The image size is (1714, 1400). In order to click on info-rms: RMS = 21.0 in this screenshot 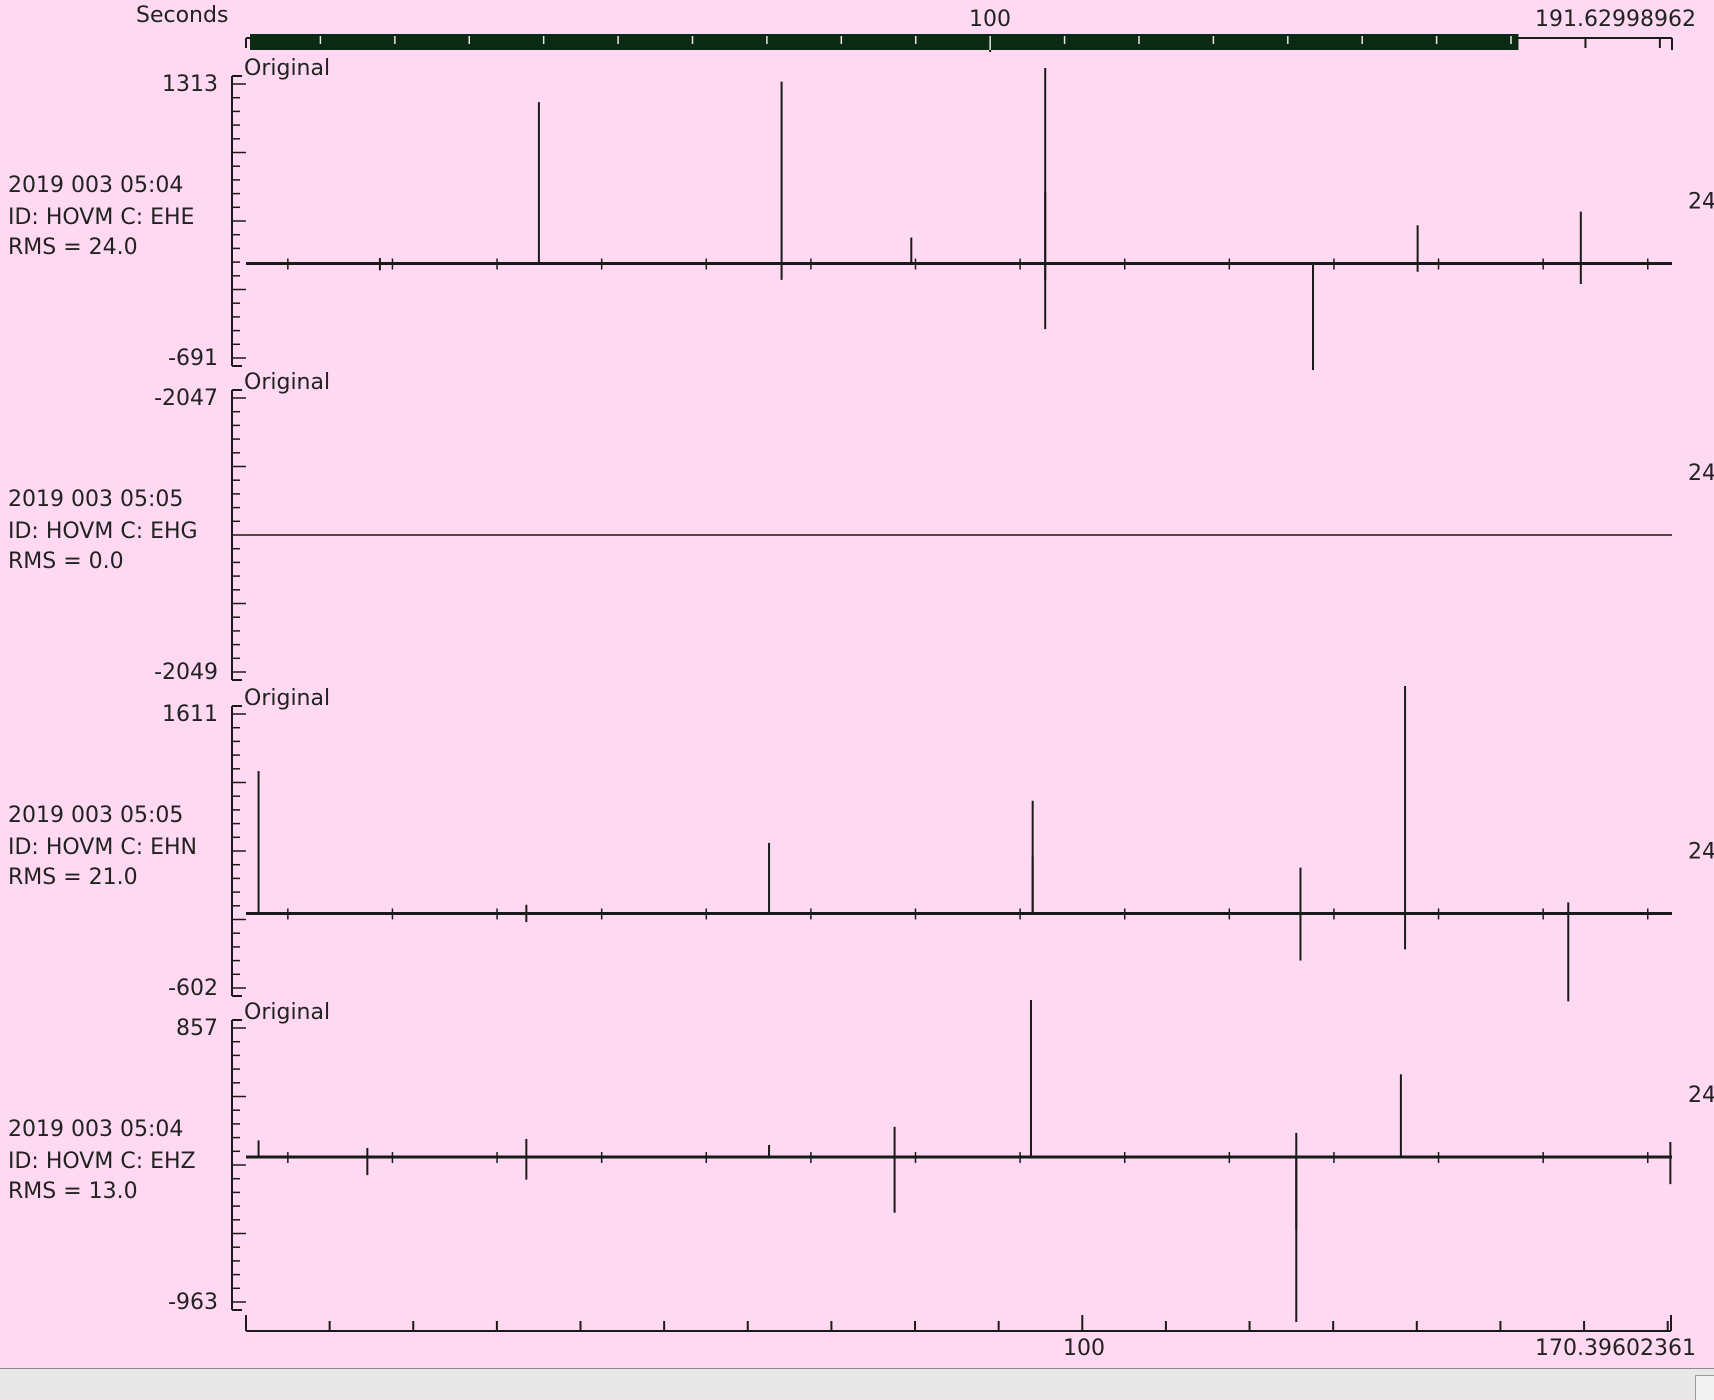, I will do `click(73, 877)`.